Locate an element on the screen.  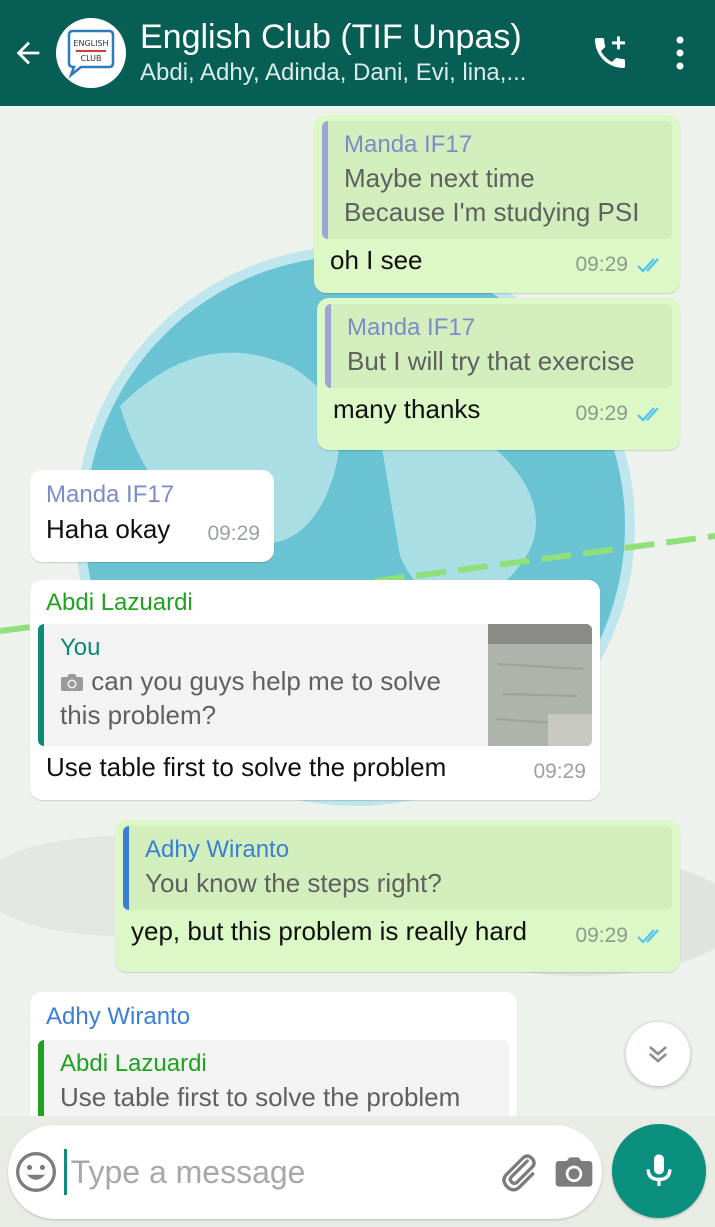
photo-thumbnail-image is located at coordinates (540, 685).